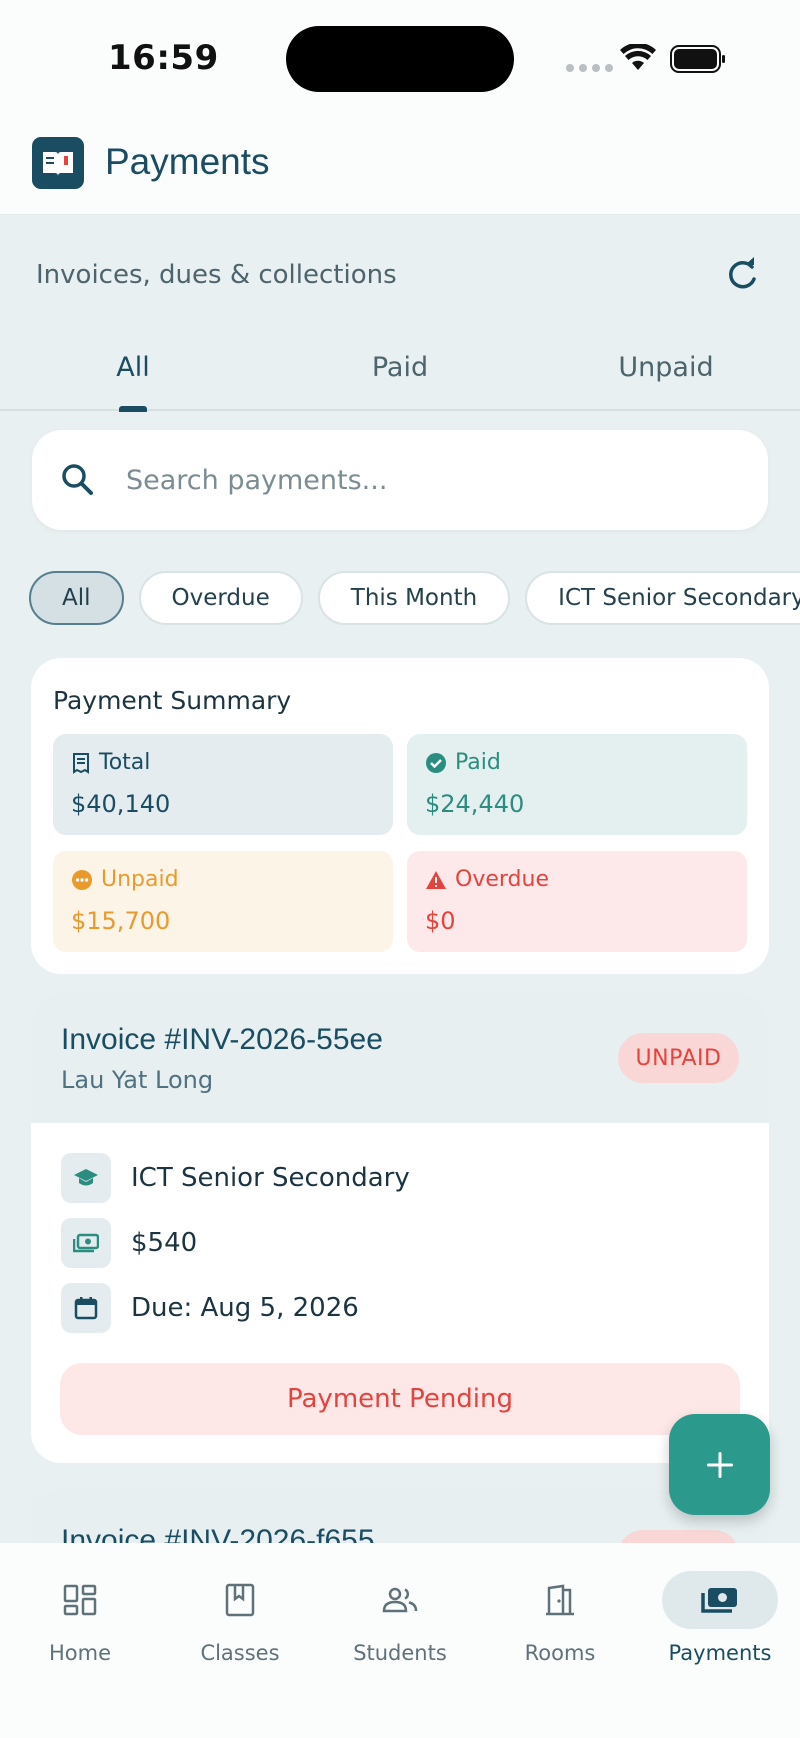  Describe the element at coordinates (240, 1653) in the screenshot. I see `nav-label-classes: Classes` at that location.